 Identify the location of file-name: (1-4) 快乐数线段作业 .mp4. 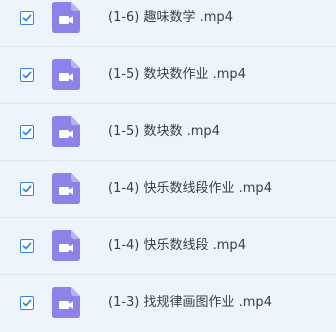
(190, 189).